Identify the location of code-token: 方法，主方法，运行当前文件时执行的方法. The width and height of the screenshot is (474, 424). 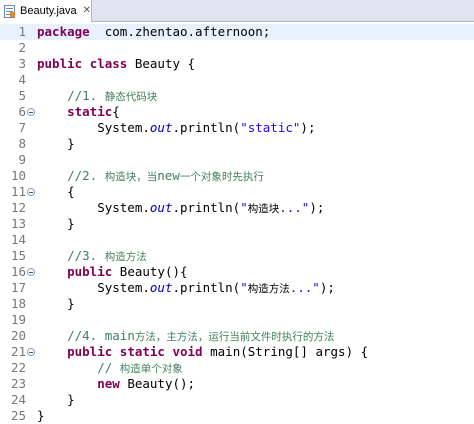
(234, 337).